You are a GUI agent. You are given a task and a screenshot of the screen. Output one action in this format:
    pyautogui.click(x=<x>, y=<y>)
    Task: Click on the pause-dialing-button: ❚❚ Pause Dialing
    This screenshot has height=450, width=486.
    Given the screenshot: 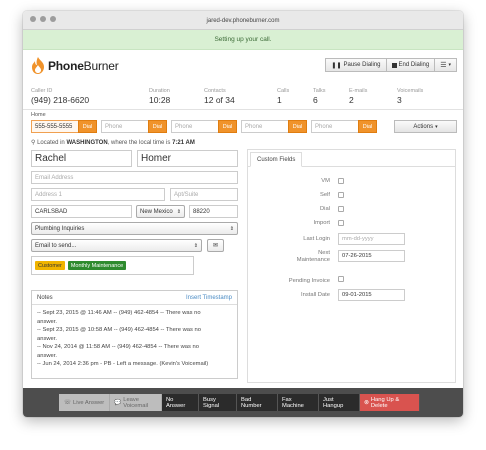 What is the action you would take?
    pyautogui.click(x=356, y=65)
    